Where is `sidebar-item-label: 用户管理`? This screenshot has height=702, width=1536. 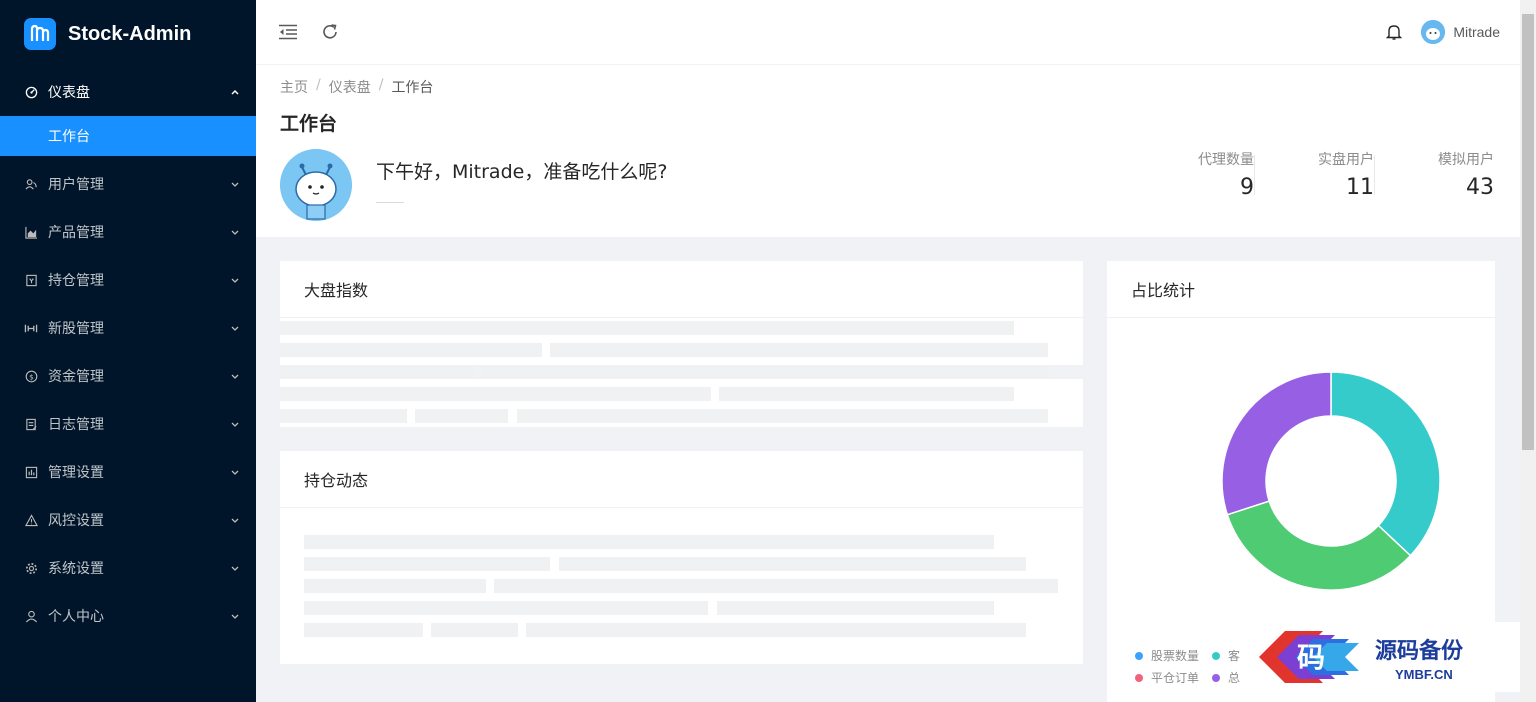
sidebar-item-label: 用户管理 is located at coordinates (76, 185).